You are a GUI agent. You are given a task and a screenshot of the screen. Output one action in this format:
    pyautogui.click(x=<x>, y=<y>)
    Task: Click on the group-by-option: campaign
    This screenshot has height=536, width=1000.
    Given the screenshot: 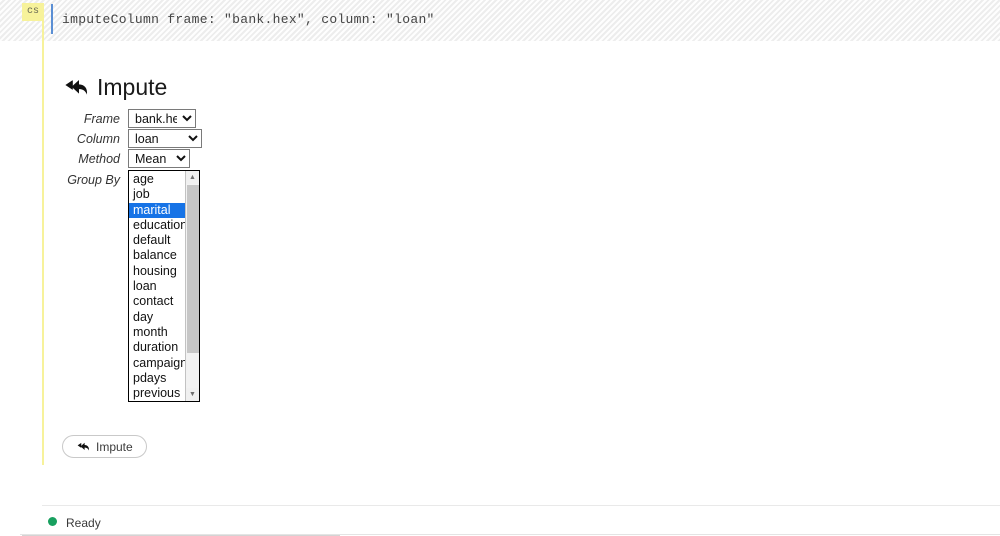 What is the action you would take?
    pyautogui.click(x=158, y=363)
    